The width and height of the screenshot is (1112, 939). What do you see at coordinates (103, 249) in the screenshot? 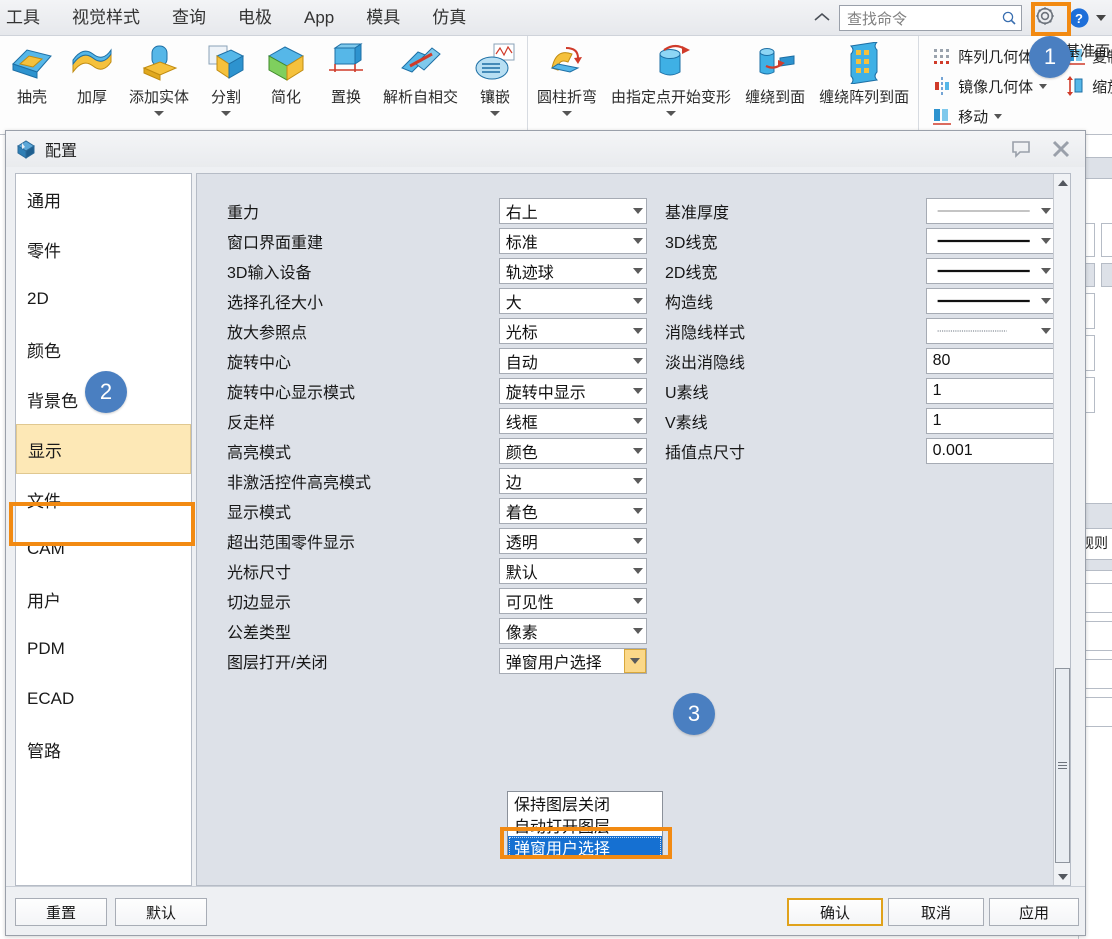
I see `sidebar-item-part: 零件` at bounding box center [103, 249].